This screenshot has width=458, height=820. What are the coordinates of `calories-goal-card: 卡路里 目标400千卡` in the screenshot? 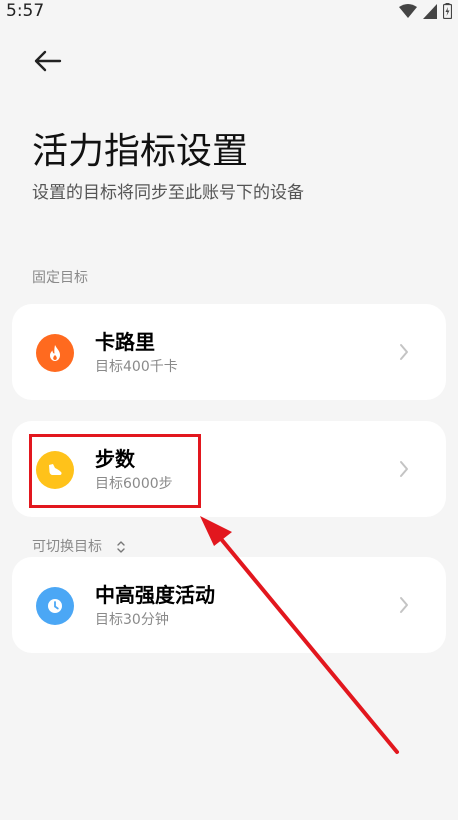 It's located at (229, 352).